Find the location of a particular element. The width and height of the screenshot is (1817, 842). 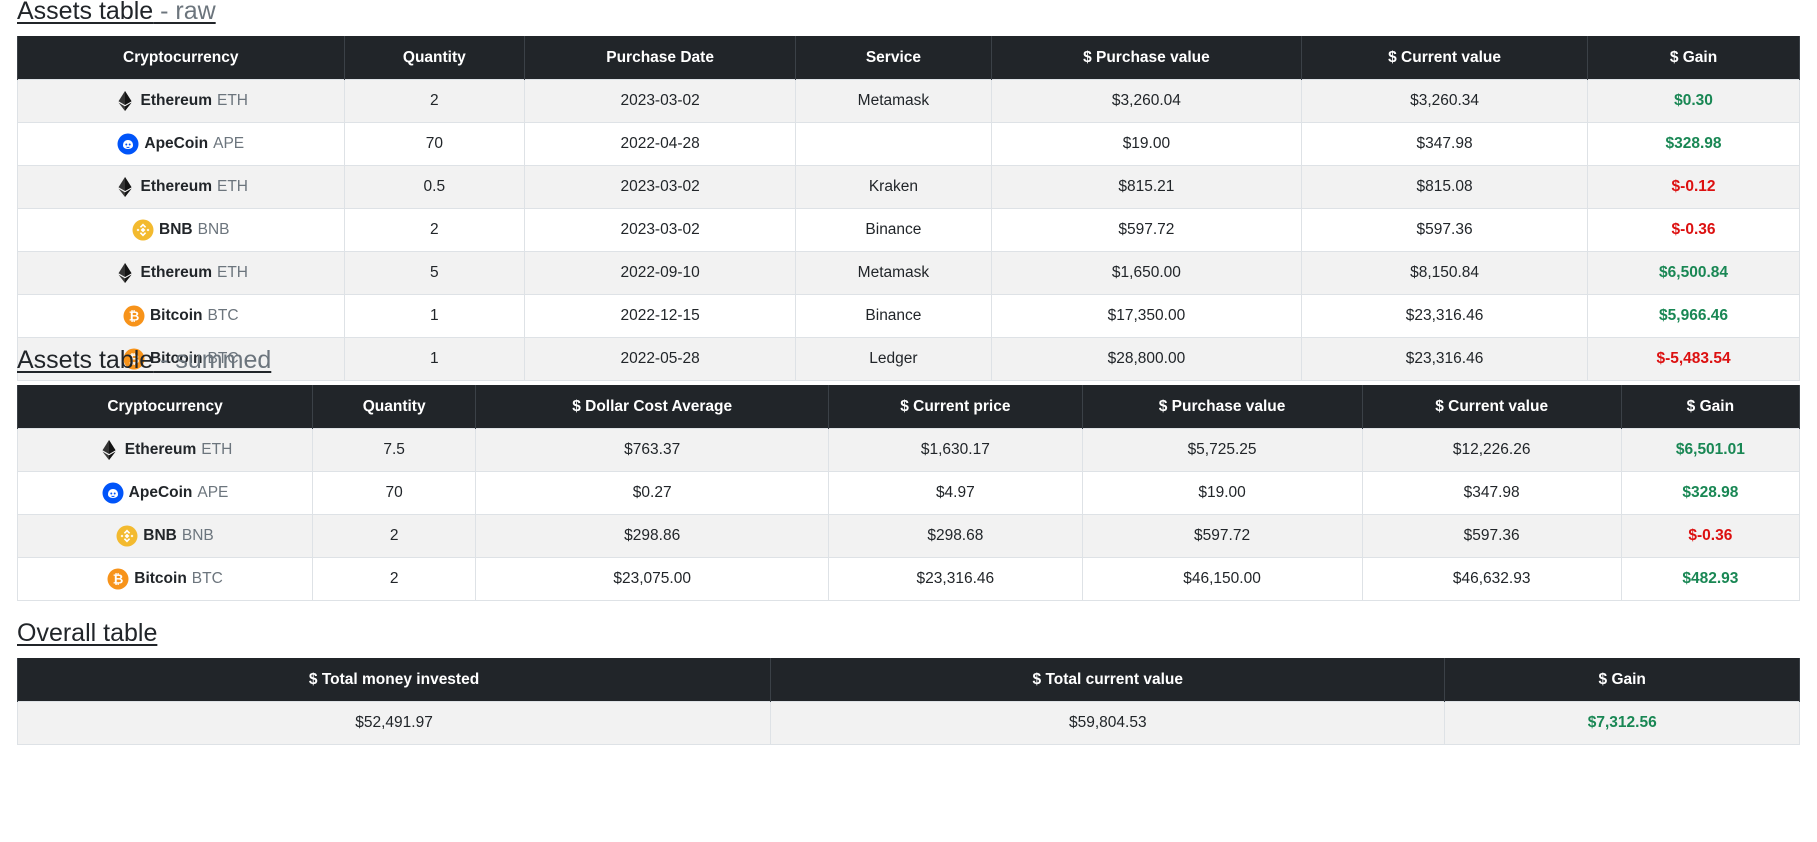

raw-header-purchase-date: Purchase Date is located at coordinates (660, 58).